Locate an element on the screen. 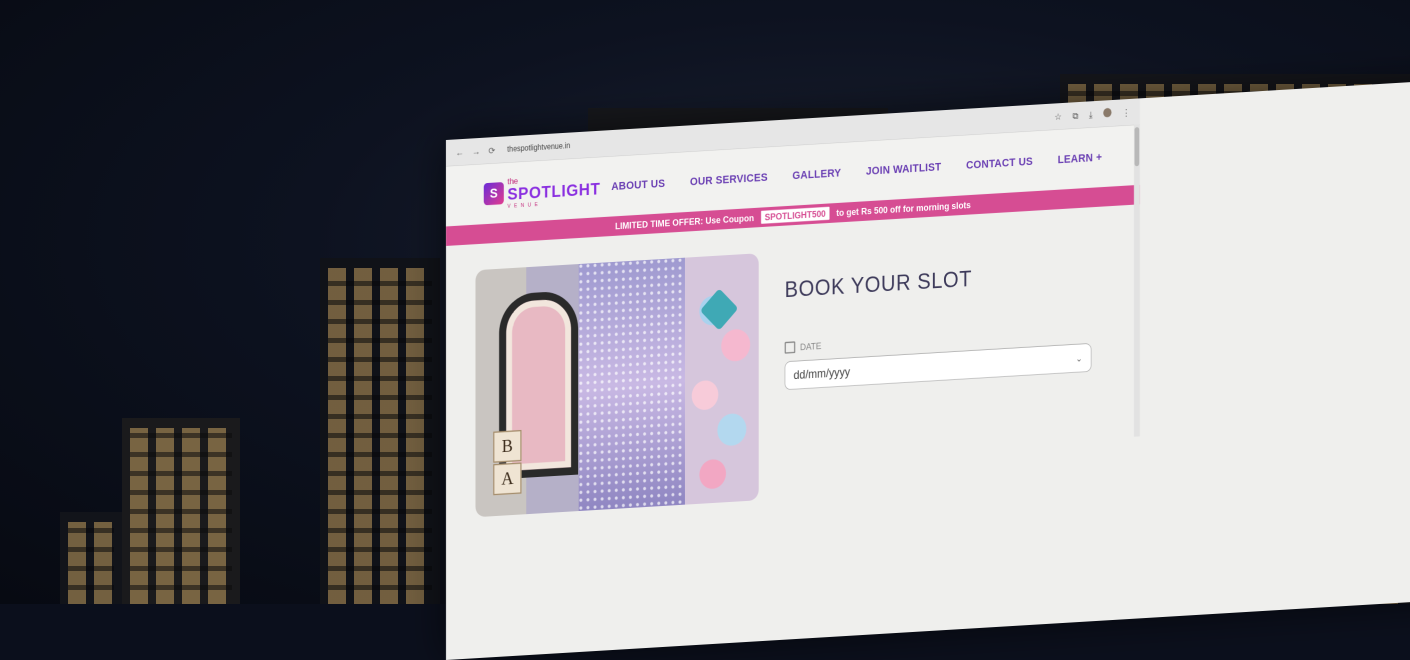 This screenshot has width=1410, height=660. letter-block-b: B is located at coordinates (507, 446).